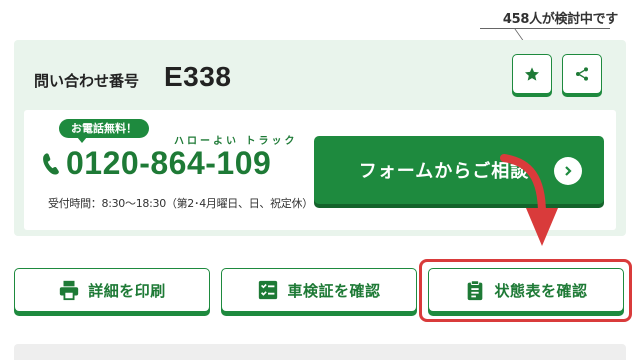  What do you see at coordinates (127, 290) in the screenshot?
I see `print-details-label: 詳細を印刷` at bounding box center [127, 290].